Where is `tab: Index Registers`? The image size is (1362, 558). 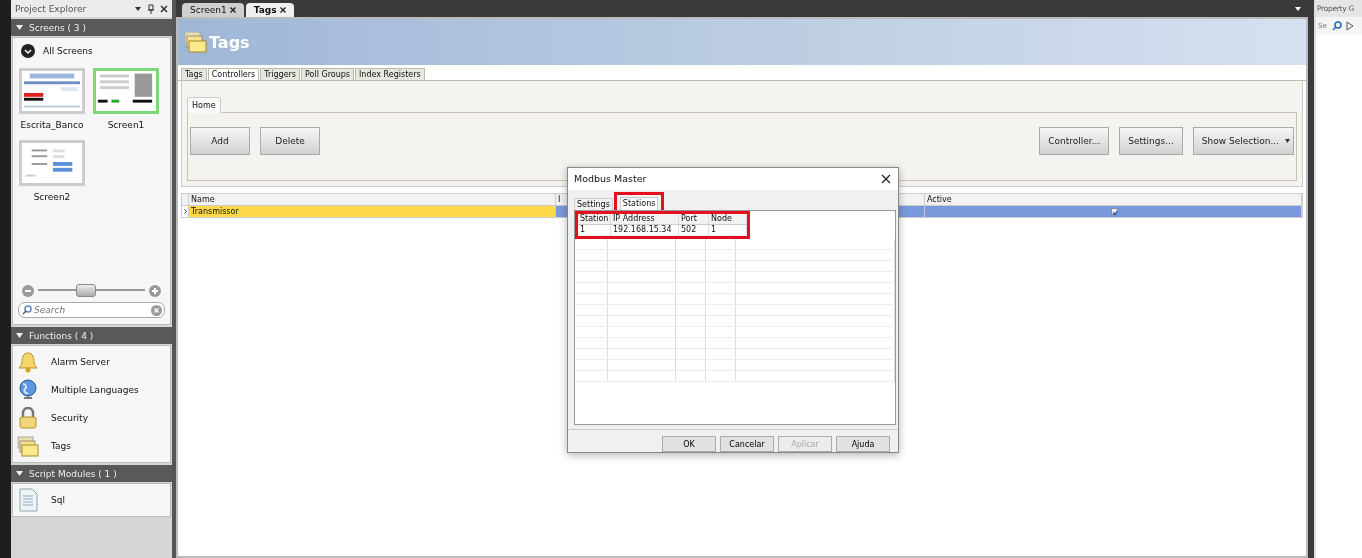 tab: Index Registers is located at coordinates (389, 74).